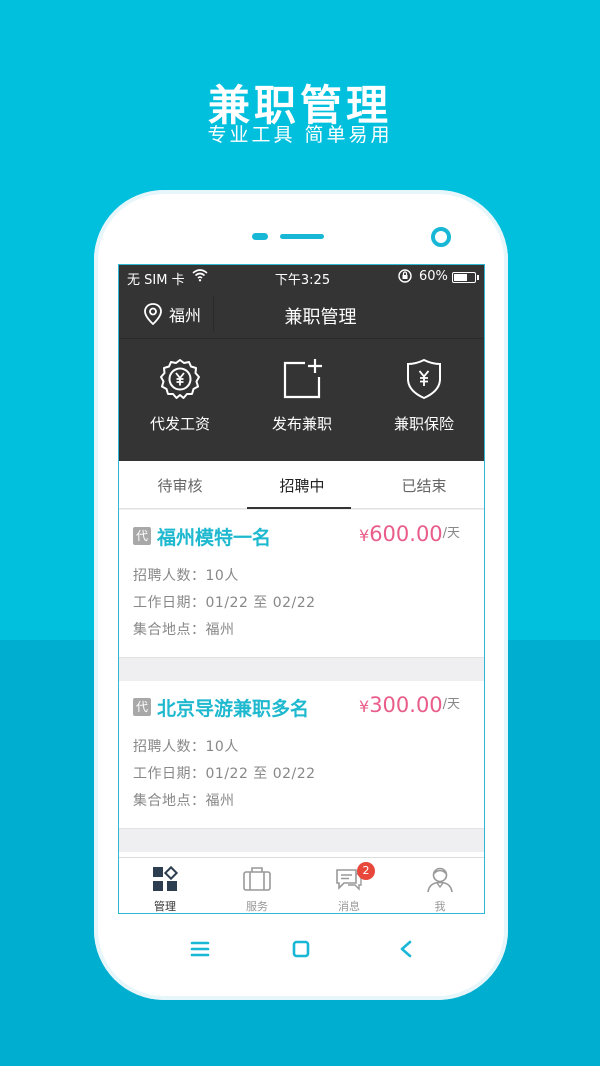 Image resolution: width=600 pixels, height=1066 pixels. What do you see at coordinates (423, 424) in the screenshot?
I see `action-label: 兼职保险` at bounding box center [423, 424].